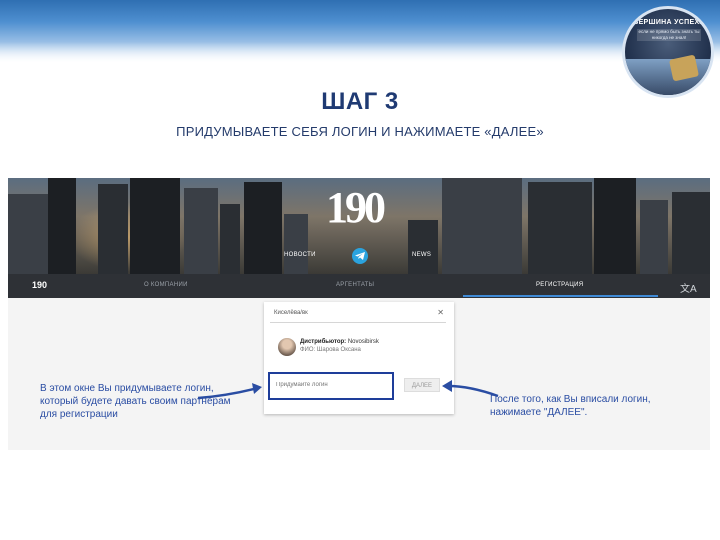 Image resolution: width=720 pixels, height=540 pixels. What do you see at coordinates (559, 285) in the screenshot?
I see `nav-item-registration: РЕГИСТРАЦИЯ` at bounding box center [559, 285].